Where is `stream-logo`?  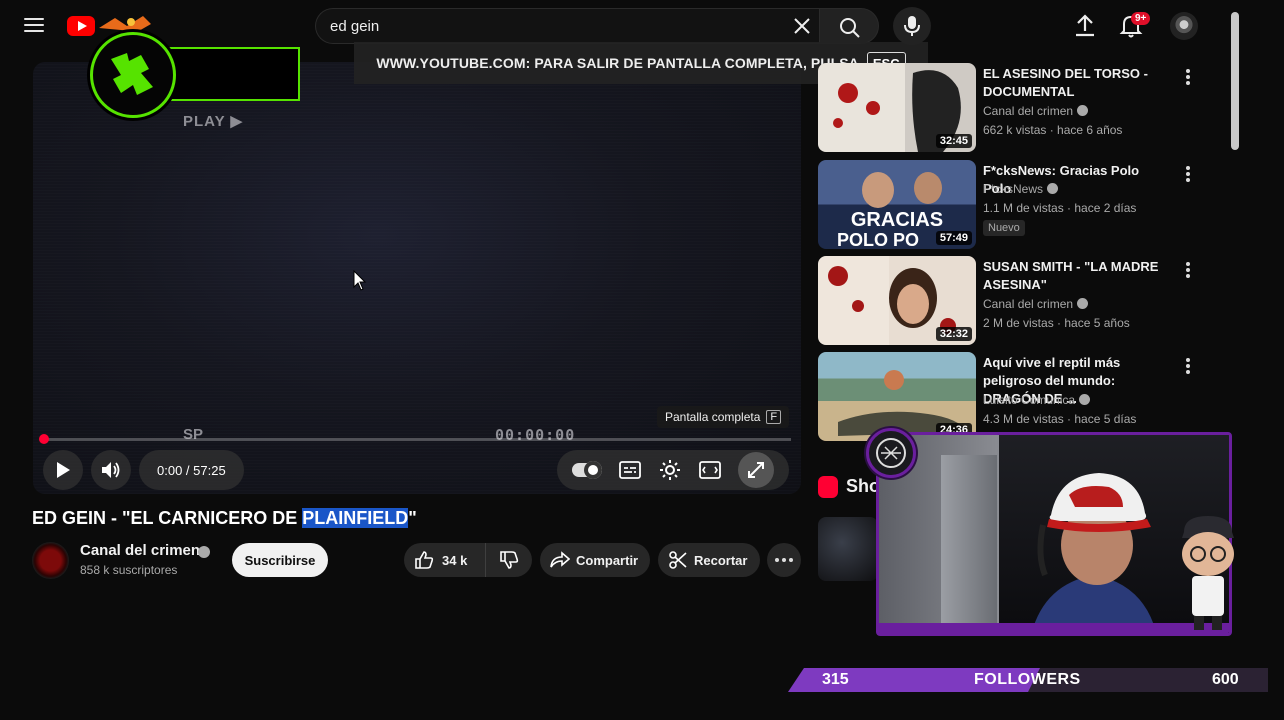
stream-logo is located at coordinates (891, 453).